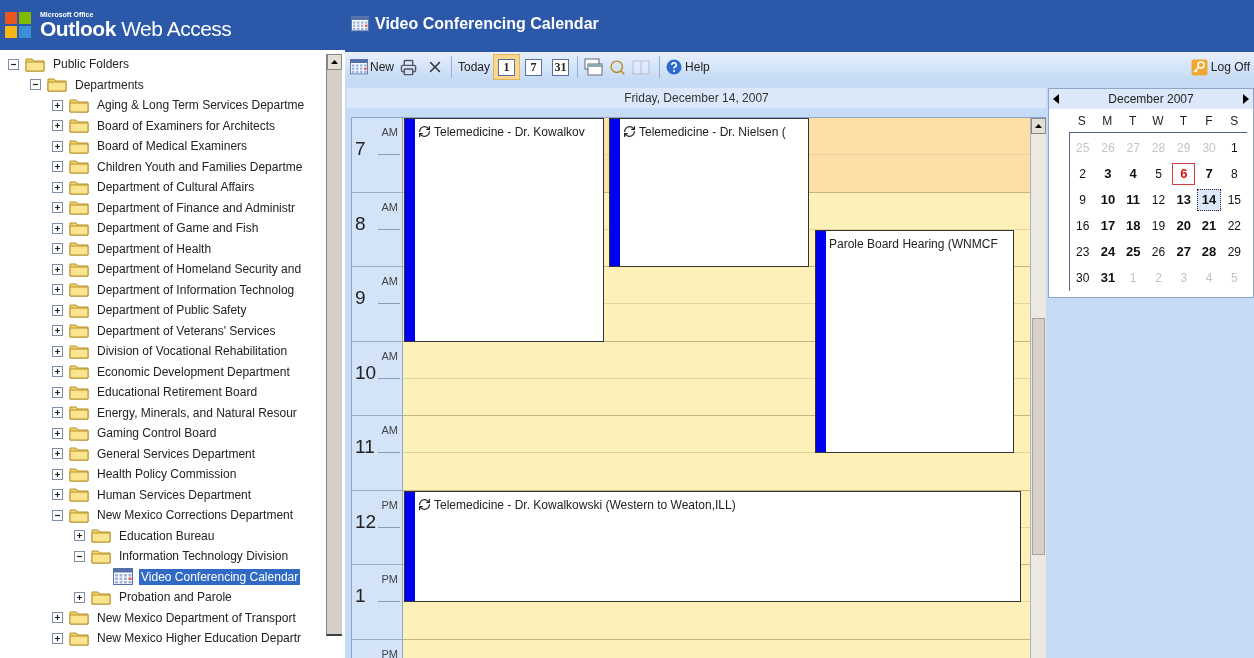 The width and height of the screenshot is (1254, 658). Describe the element at coordinates (186, 125) in the screenshot. I see `folder-item: Board of Examiners for Architects` at that location.